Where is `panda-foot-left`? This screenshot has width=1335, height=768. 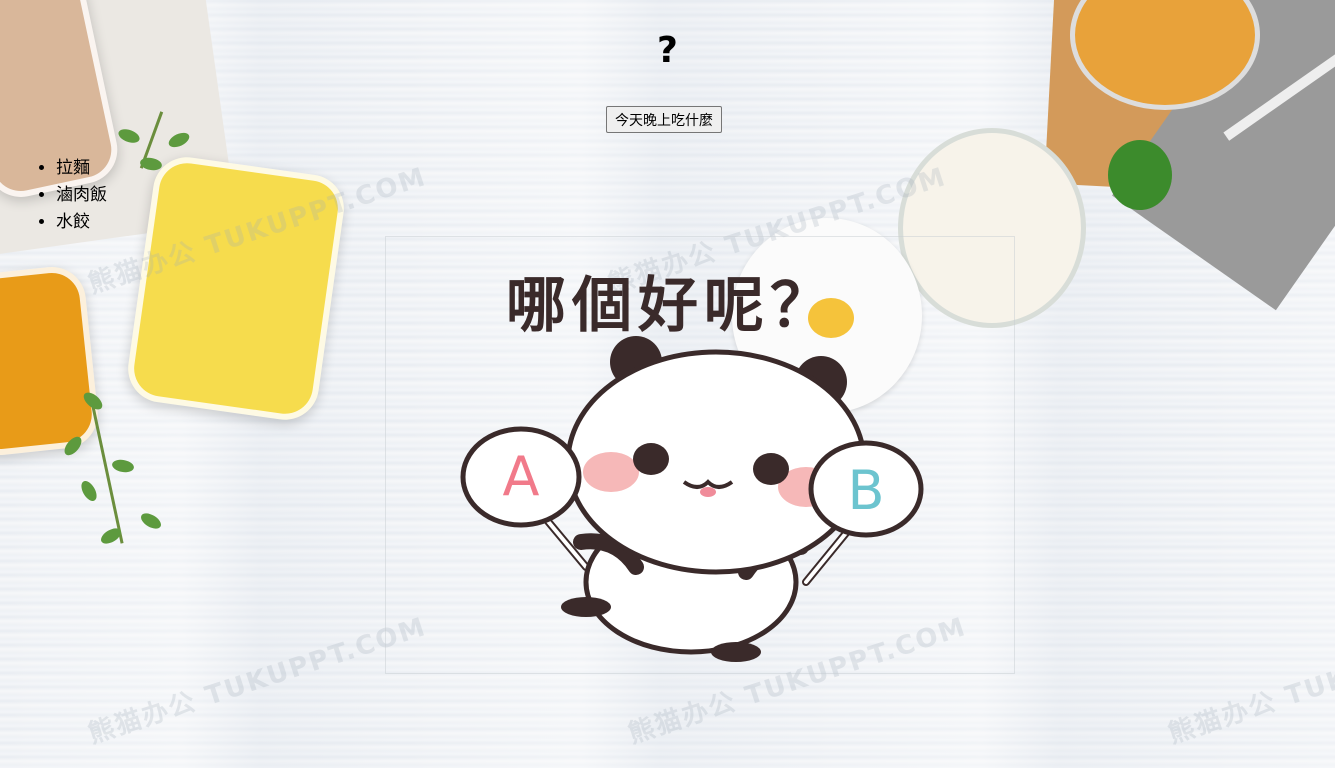 panda-foot-left is located at coordinates (586, 607).